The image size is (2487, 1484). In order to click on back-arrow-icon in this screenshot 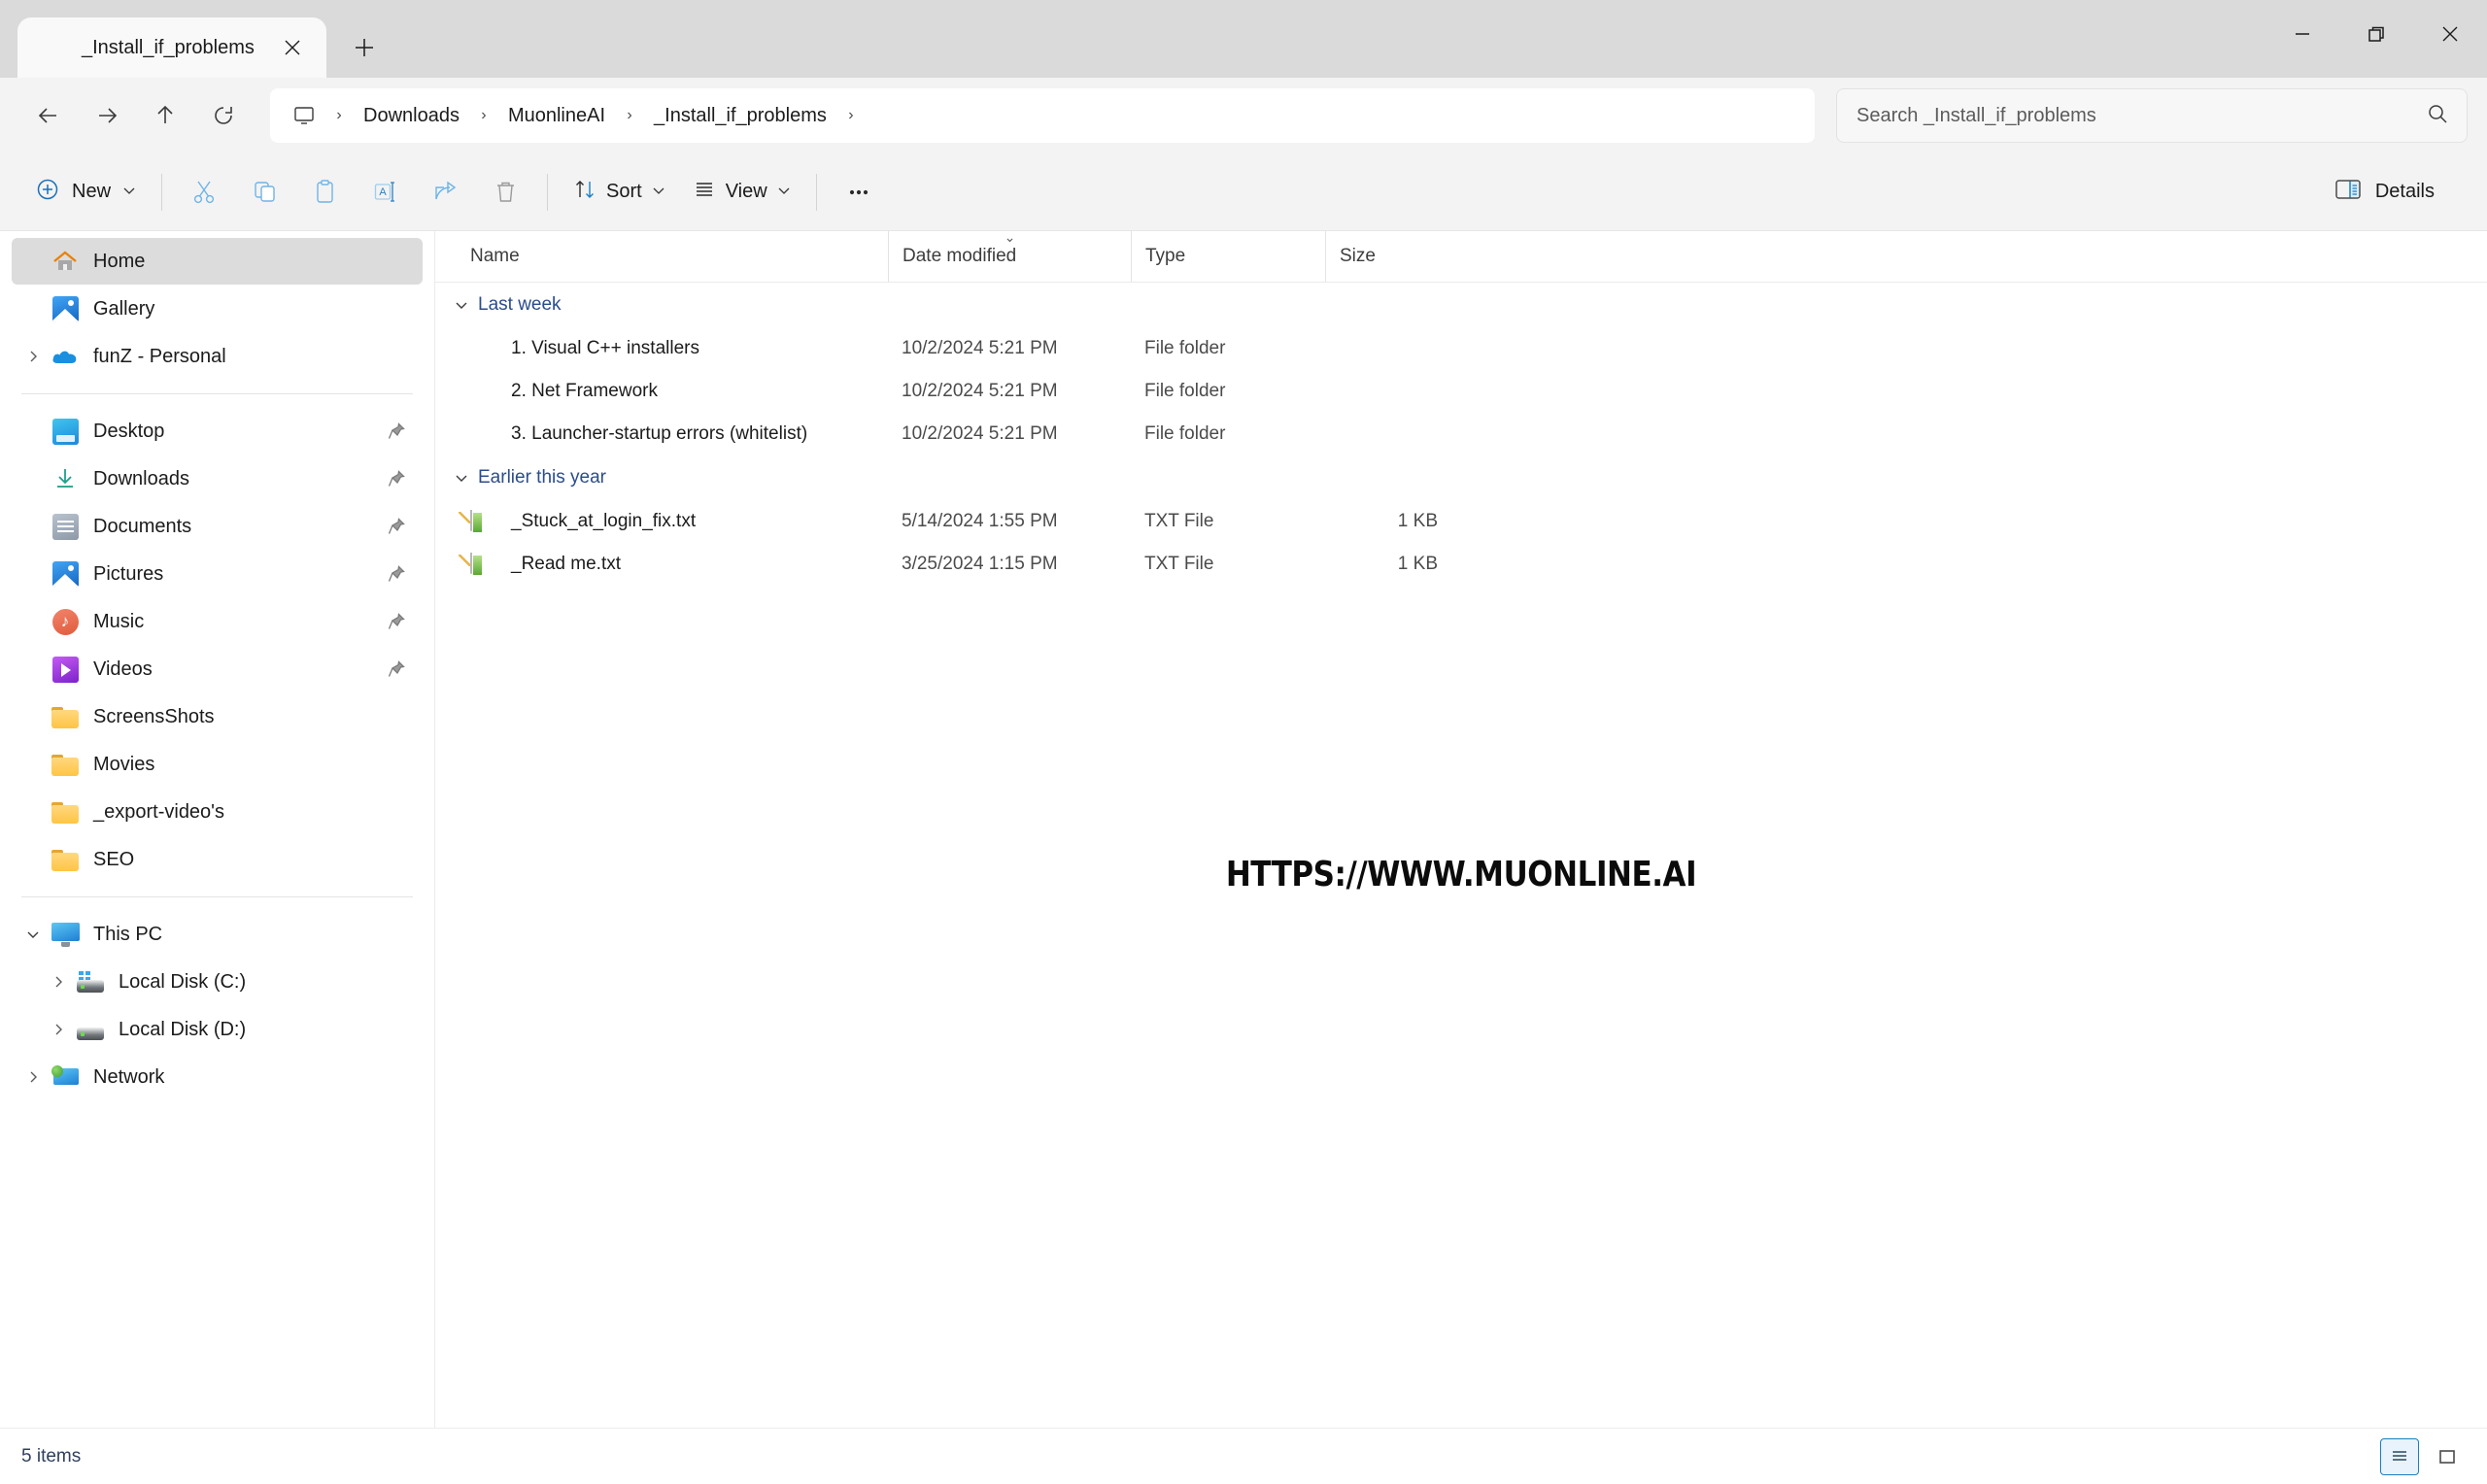, I will do `click(48, 116)`.